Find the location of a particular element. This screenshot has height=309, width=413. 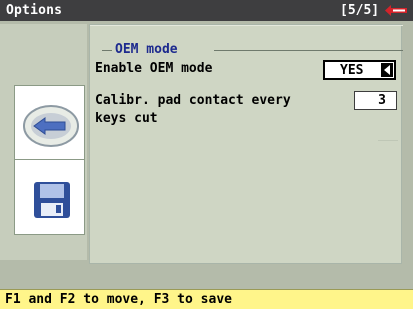

status-bar: F1 and F2 to move, F3 to save is located at coordinates (206, 299).